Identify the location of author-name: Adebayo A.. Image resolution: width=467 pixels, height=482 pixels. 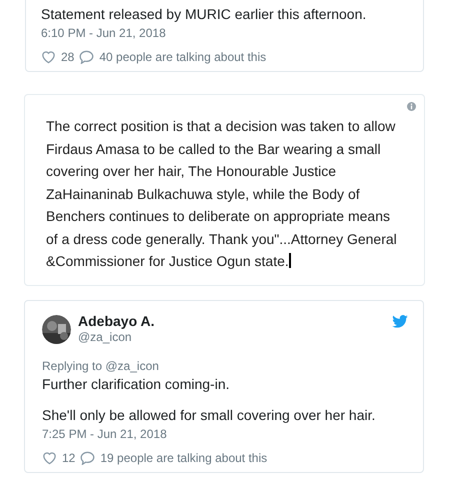
(116, 321).